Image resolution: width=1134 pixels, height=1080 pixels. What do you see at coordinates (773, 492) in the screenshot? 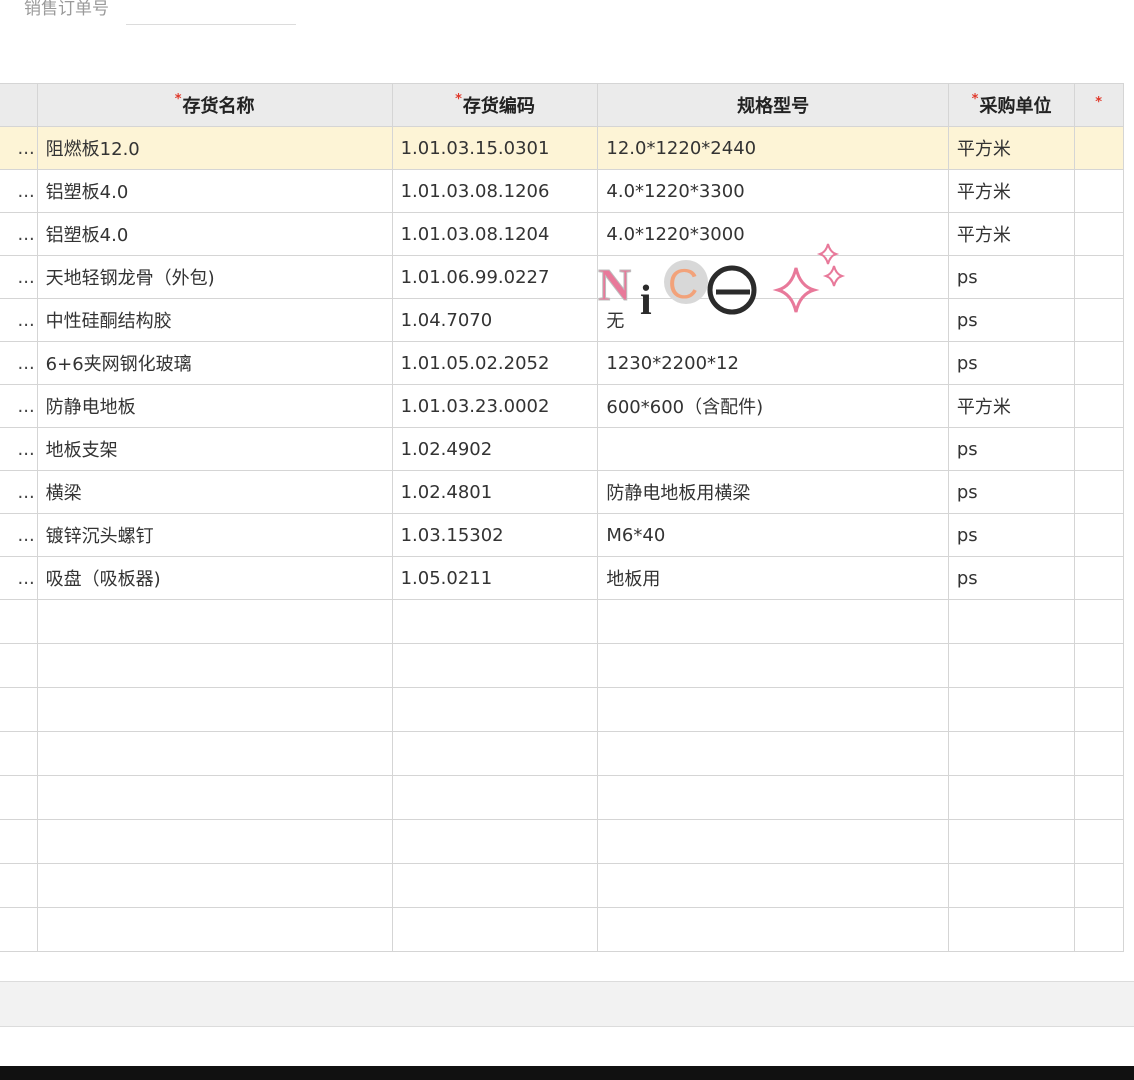
I see `spec-model-cell: 防静电地板用横梁` at bounding box center [773, 492].